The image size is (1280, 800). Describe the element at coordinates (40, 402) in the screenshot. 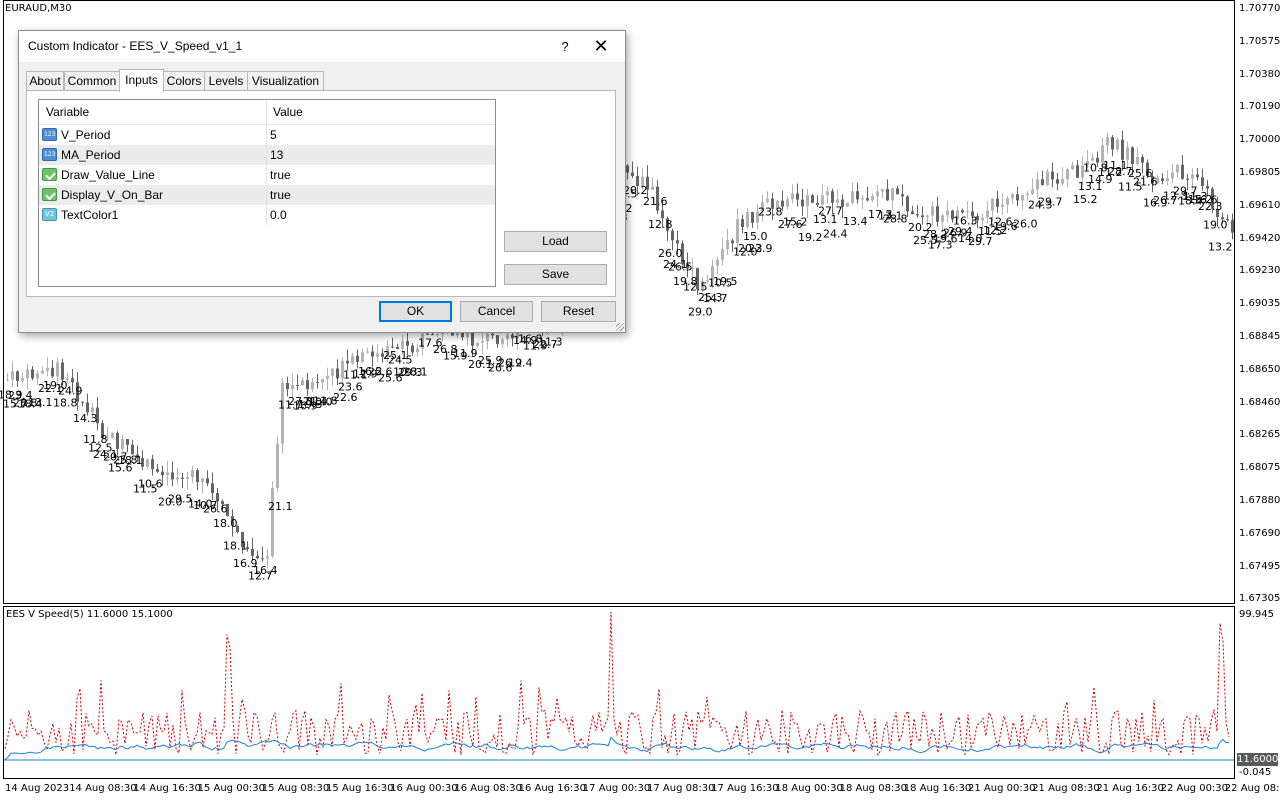

I see `bar-speed-label: 13.1` at that location.